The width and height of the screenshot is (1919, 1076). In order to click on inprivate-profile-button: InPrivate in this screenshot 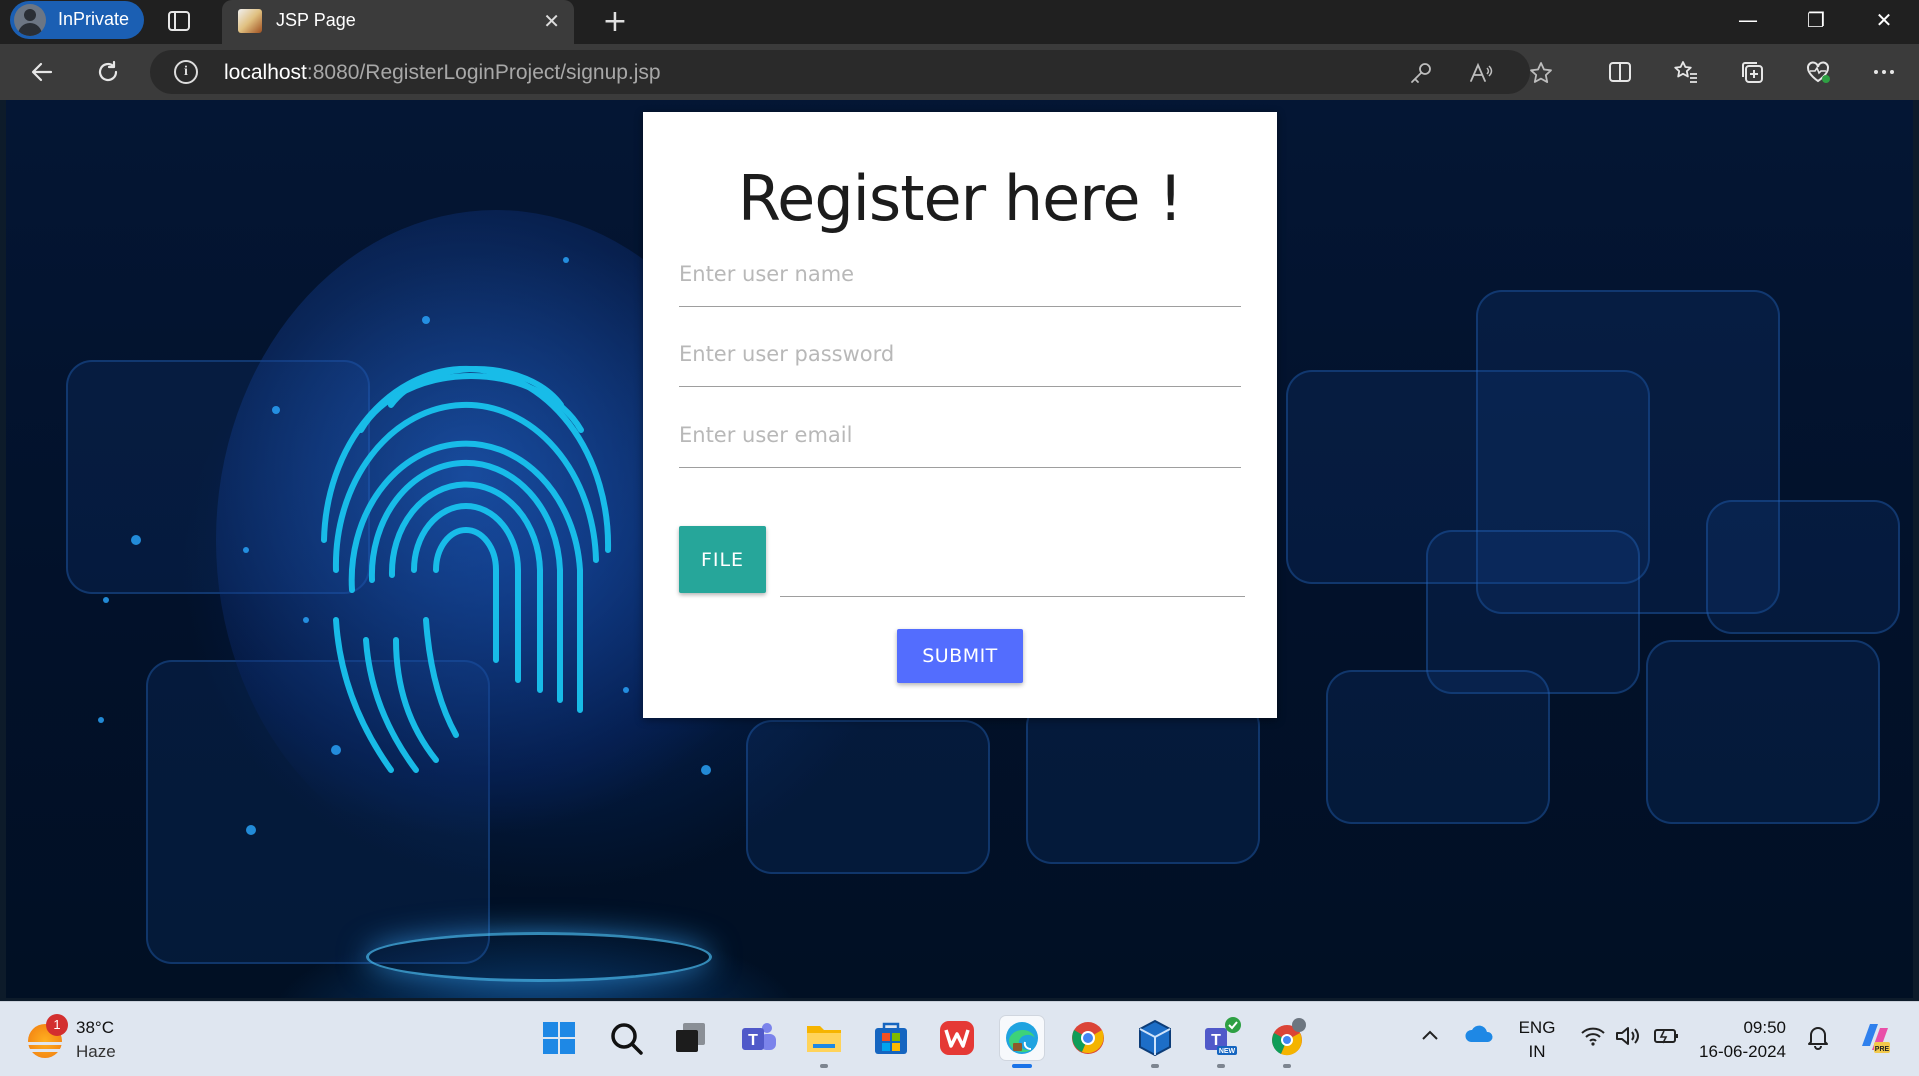, I will do `click(77, 20)`.